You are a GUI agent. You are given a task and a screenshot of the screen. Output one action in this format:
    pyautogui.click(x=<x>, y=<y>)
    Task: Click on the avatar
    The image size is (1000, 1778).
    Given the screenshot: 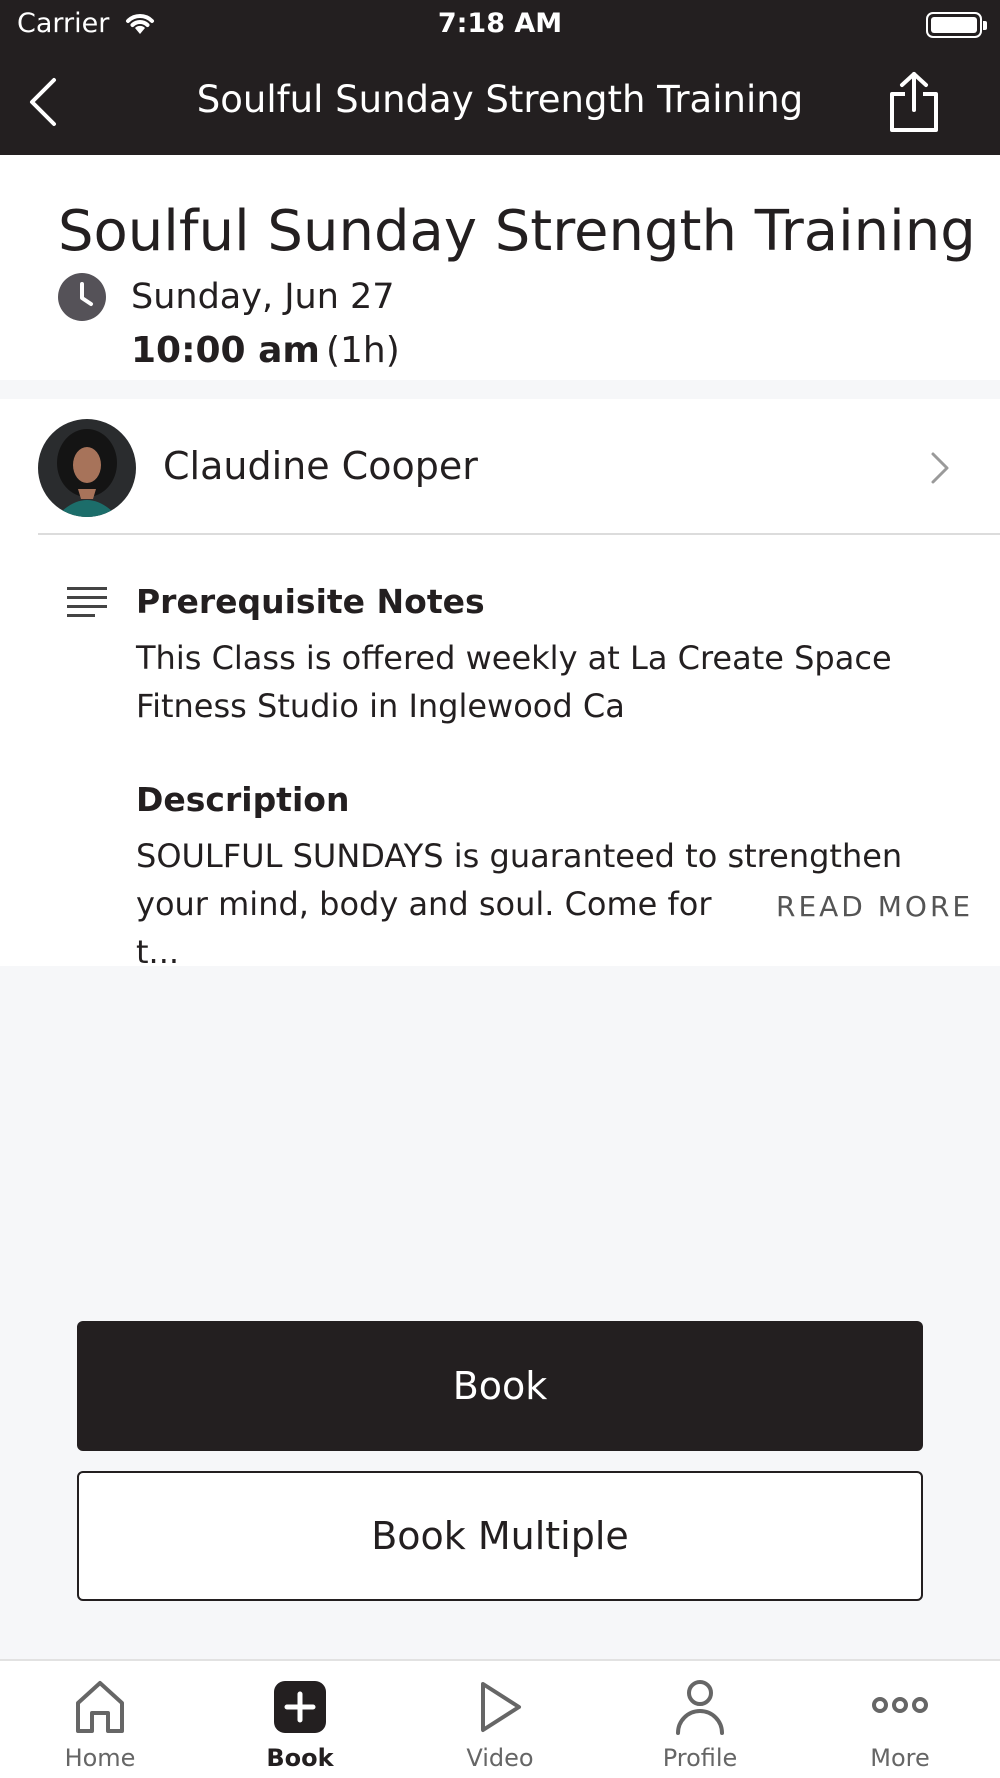 What is the action you would take?
    pyautogui.click(x=87, y=468)
    